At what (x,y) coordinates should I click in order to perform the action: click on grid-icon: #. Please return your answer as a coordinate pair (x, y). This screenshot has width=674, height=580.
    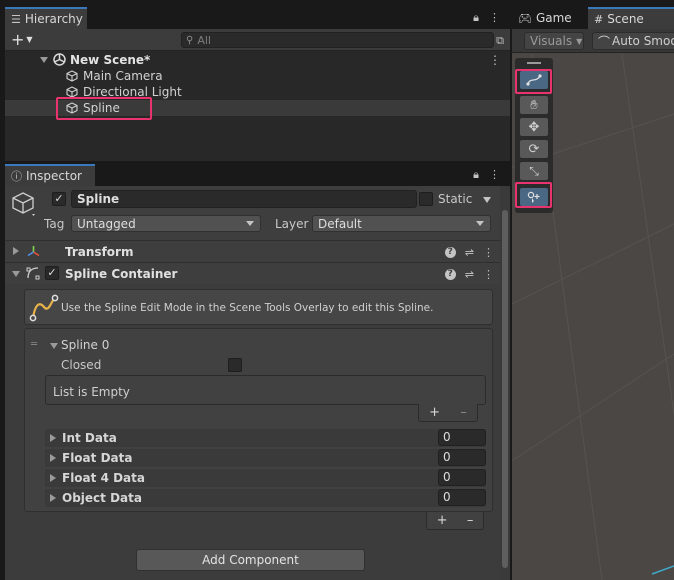
    Looking at the image, I should click on (599, 19).